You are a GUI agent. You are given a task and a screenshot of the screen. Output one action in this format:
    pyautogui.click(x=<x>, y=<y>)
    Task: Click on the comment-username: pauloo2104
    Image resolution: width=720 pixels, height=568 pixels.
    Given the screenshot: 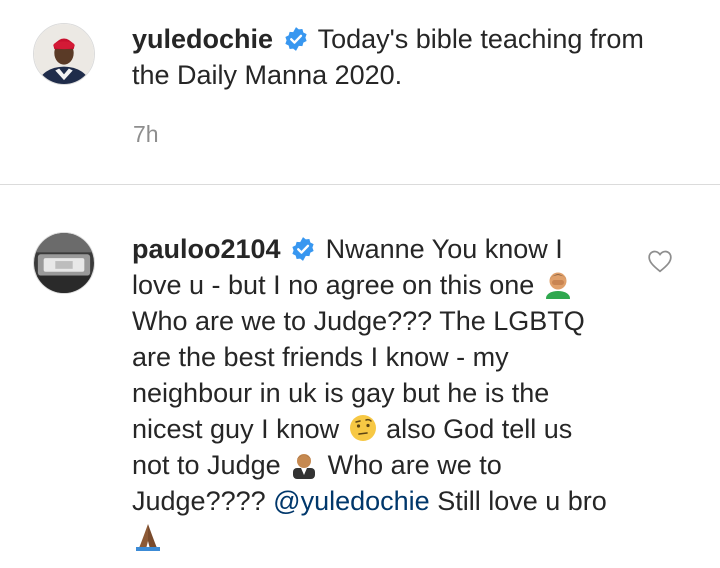 What is the action you would take?
    pyautogui.click(x=206, y=249)
    